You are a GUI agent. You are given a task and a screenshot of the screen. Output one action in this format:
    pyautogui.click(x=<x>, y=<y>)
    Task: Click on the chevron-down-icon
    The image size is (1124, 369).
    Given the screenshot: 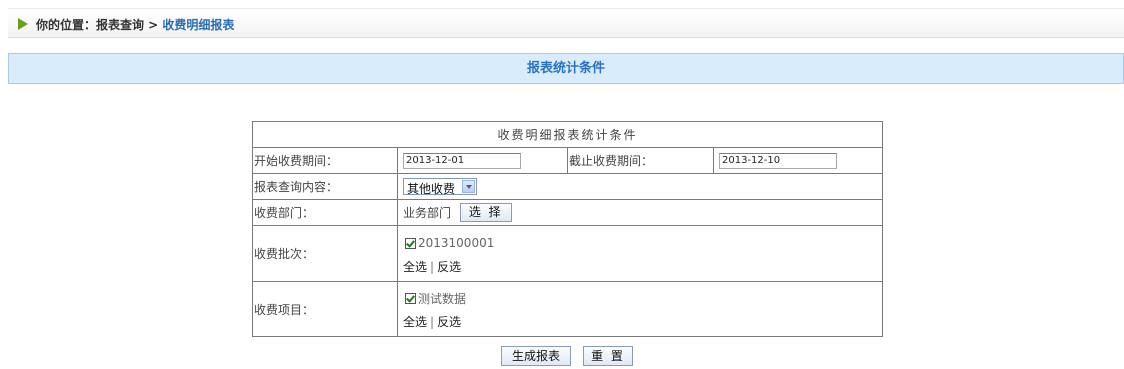 What is the action you would take?
    pyautogui.click(x=468, y=186)
    